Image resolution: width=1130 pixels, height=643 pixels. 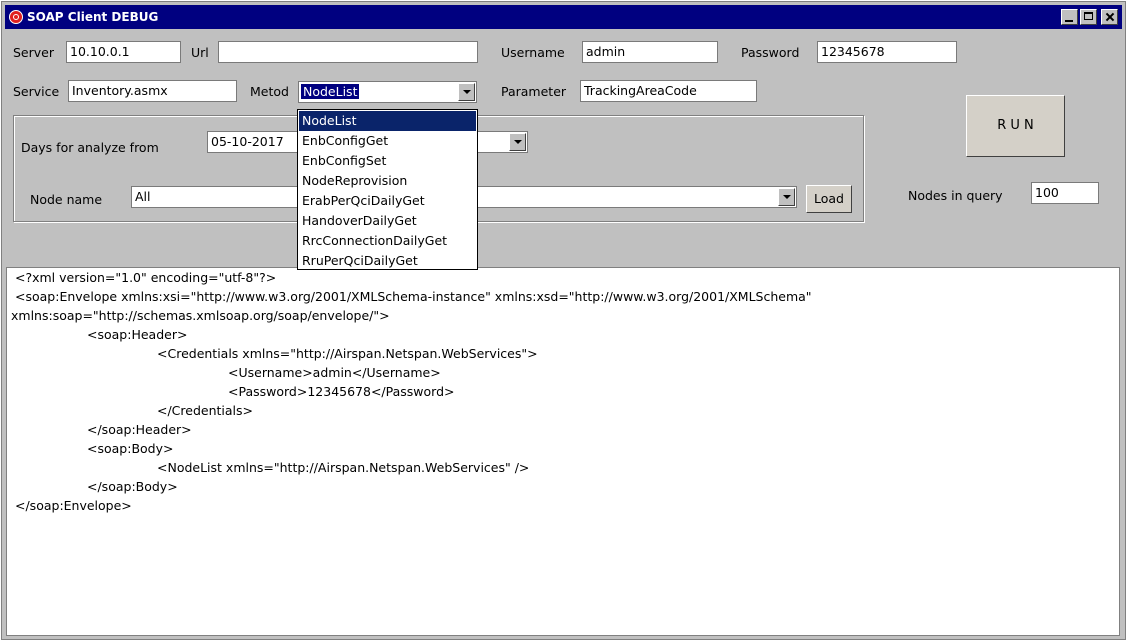 What do you see at coordinates (137, 334) in the screenshot?
I see `xml-line: <soap:Header>` at bounding box center [137, 334].